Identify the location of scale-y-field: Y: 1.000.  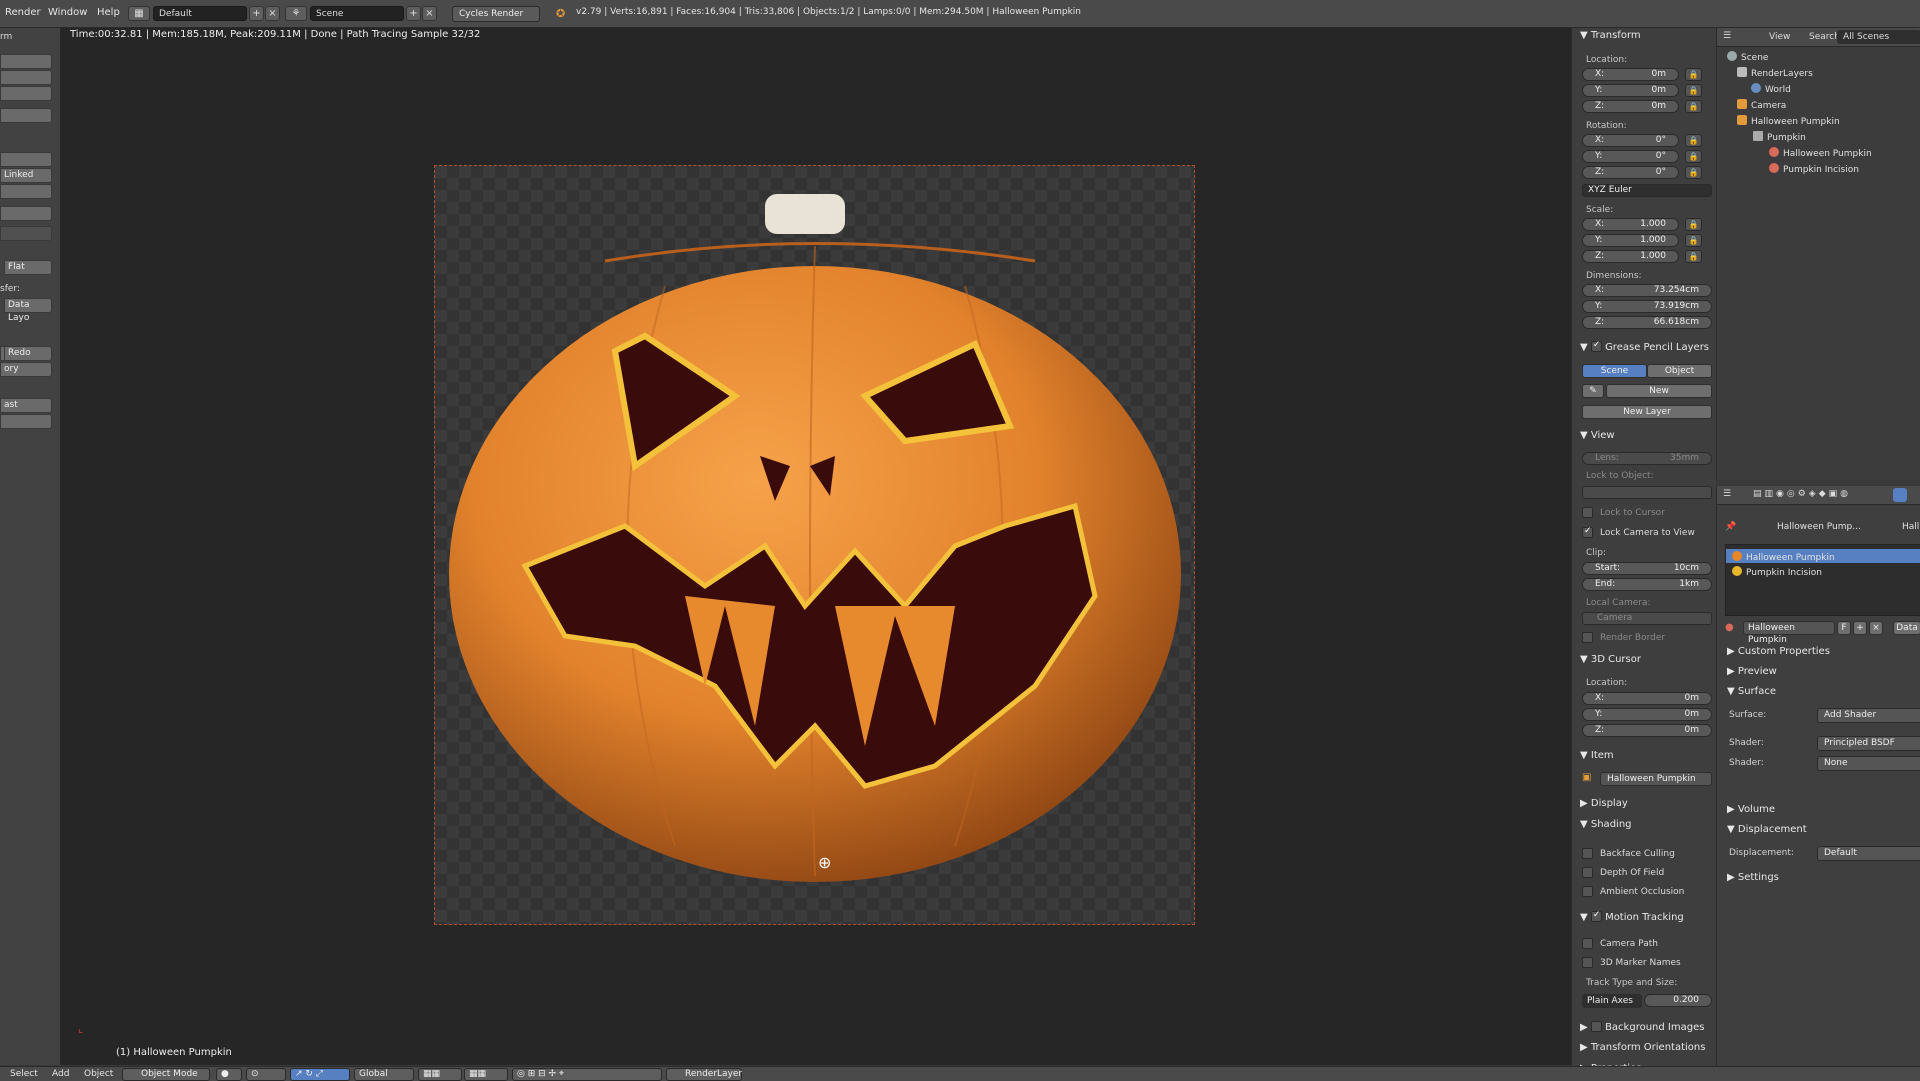
(1630, 240).